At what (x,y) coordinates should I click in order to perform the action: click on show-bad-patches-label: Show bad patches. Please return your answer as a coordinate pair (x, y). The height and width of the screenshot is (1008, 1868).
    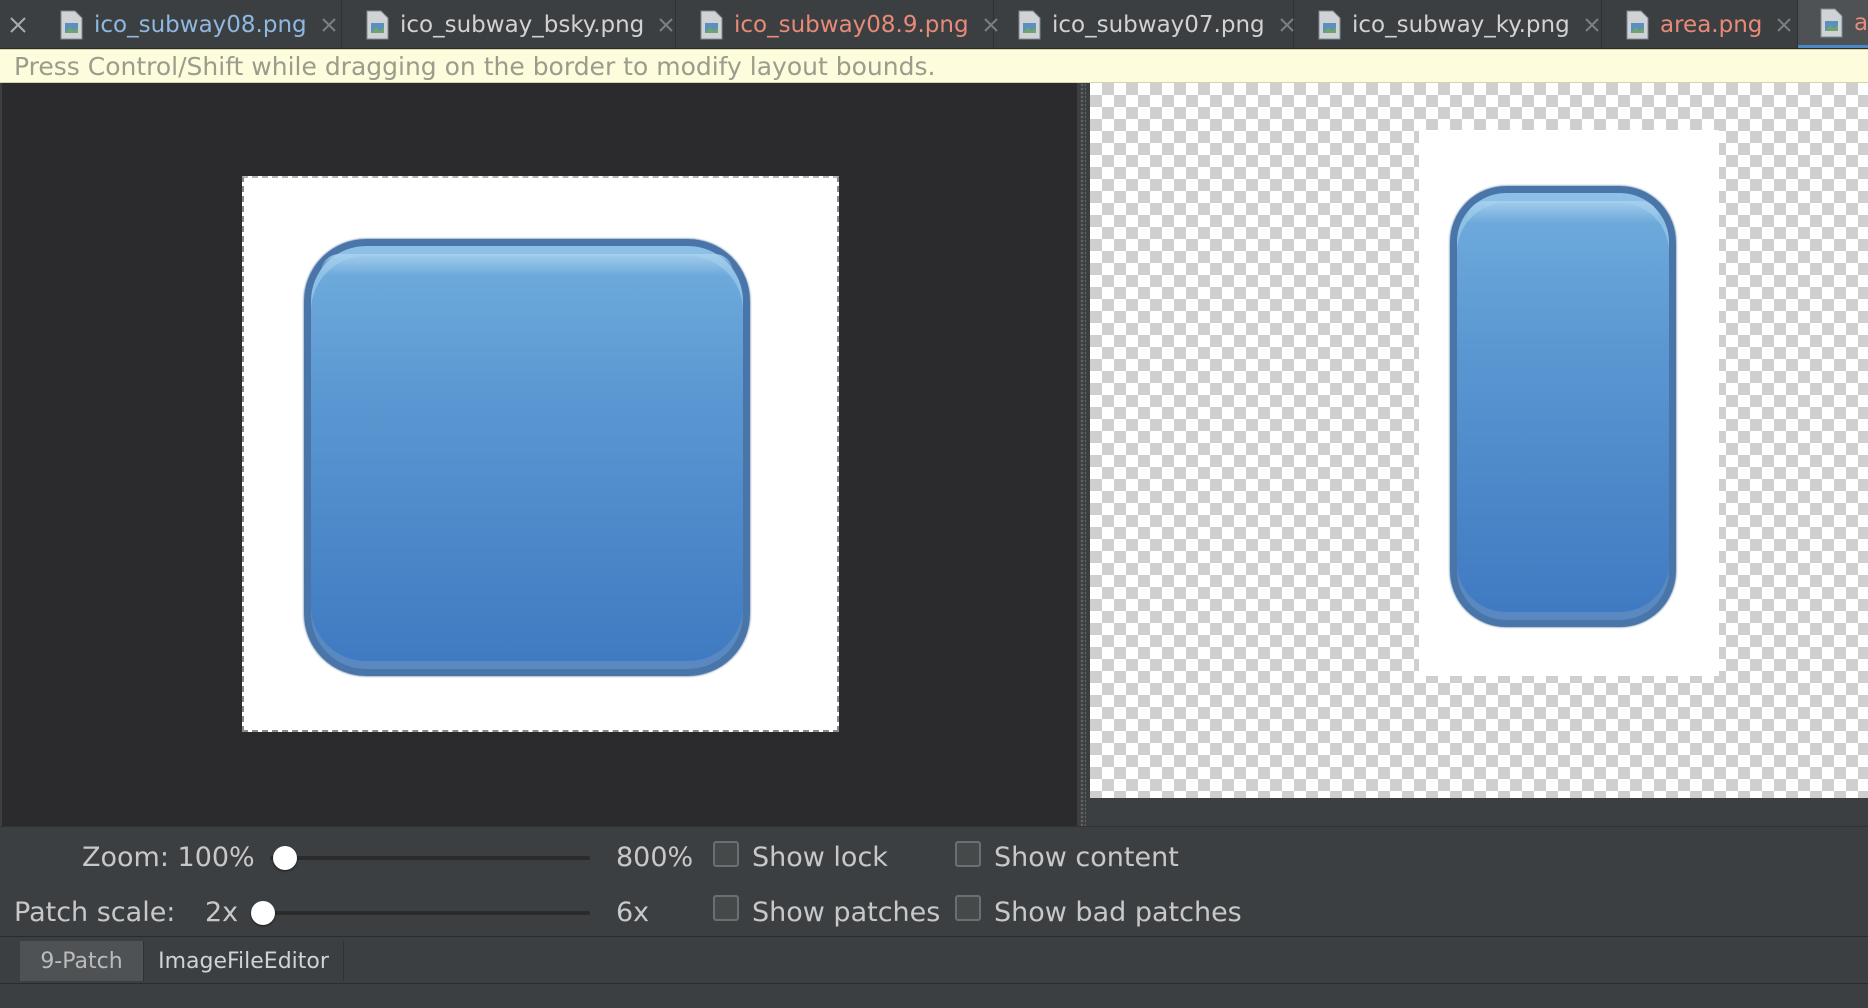
    Looking at the image, I should click on (1118, 912).